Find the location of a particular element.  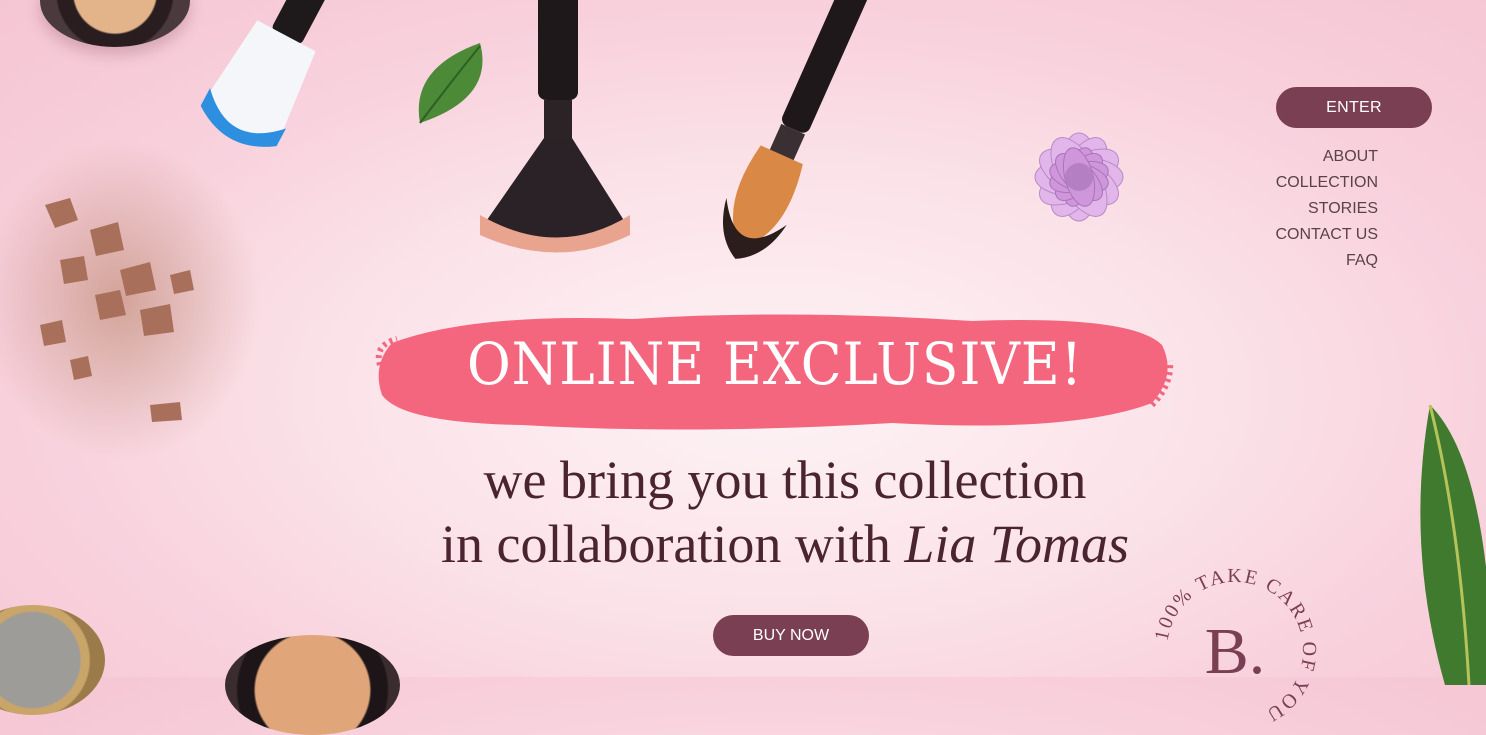

nav-link-collection: COLLECTION is located at coordinates (1326, 183).